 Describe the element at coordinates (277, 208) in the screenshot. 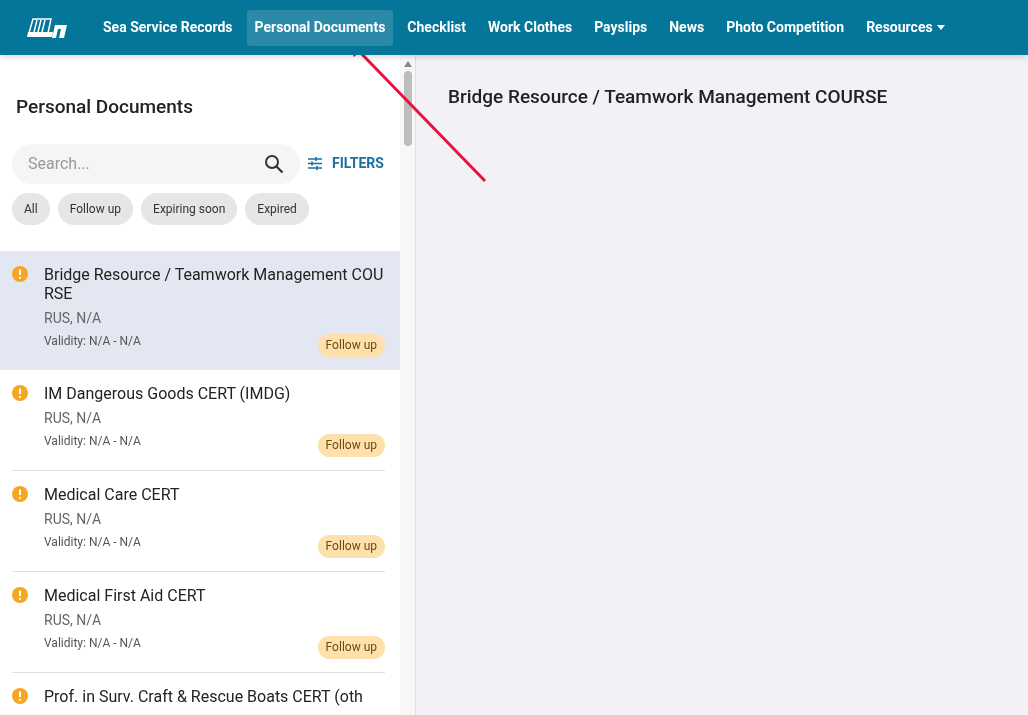

I see `filter-chip: Expired` at that location.